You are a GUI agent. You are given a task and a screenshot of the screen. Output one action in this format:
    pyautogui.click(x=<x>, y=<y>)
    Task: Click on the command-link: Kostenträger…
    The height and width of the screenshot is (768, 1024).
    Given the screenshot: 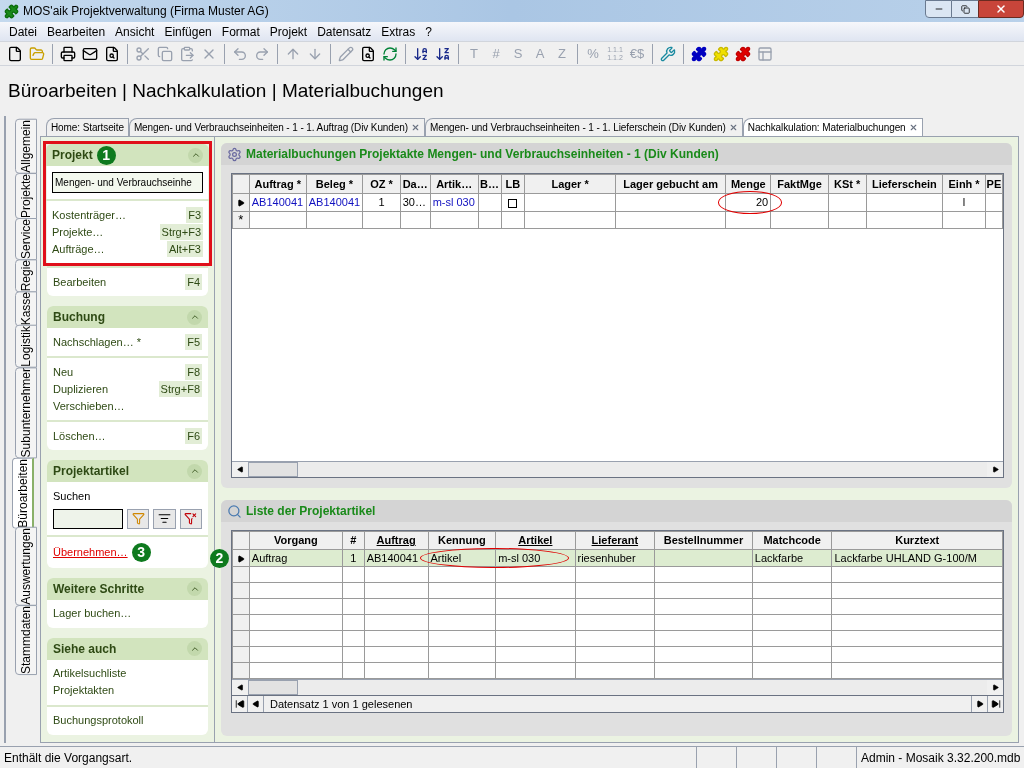 What is the action you would take?
    pyautogui.click(x=89, y=215)
    